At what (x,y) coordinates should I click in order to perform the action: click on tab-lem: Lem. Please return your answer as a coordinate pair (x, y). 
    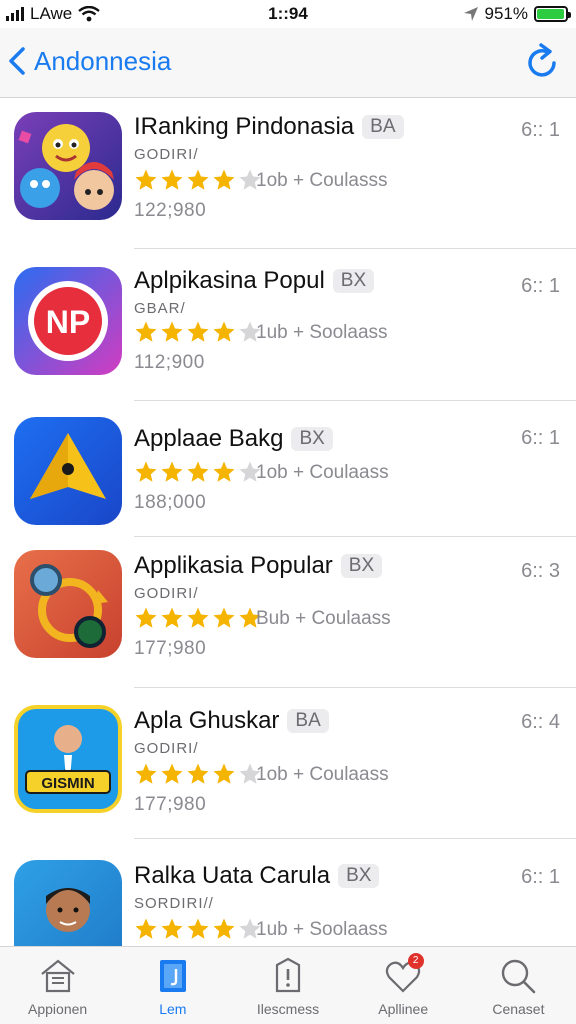
    Looking at the image, I should click on (172, 985).